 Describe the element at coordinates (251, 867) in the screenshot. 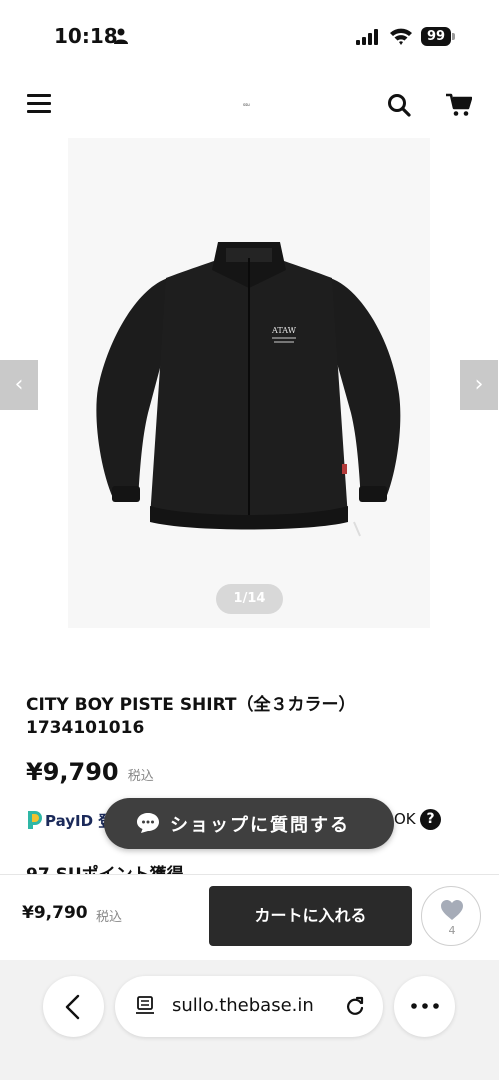

I see `points-row: 97 SUポイント獲得` at that location.